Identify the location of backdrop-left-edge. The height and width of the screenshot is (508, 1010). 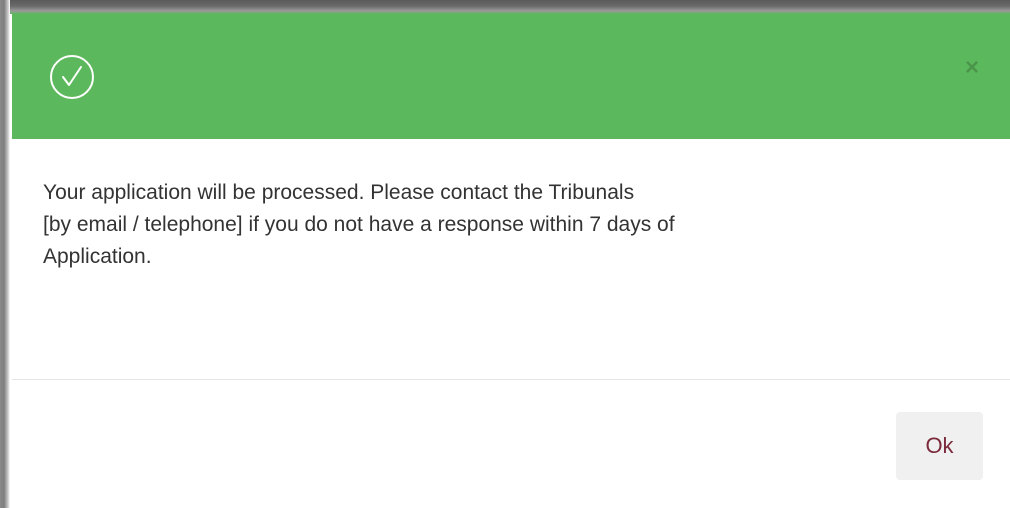
(5, 254).